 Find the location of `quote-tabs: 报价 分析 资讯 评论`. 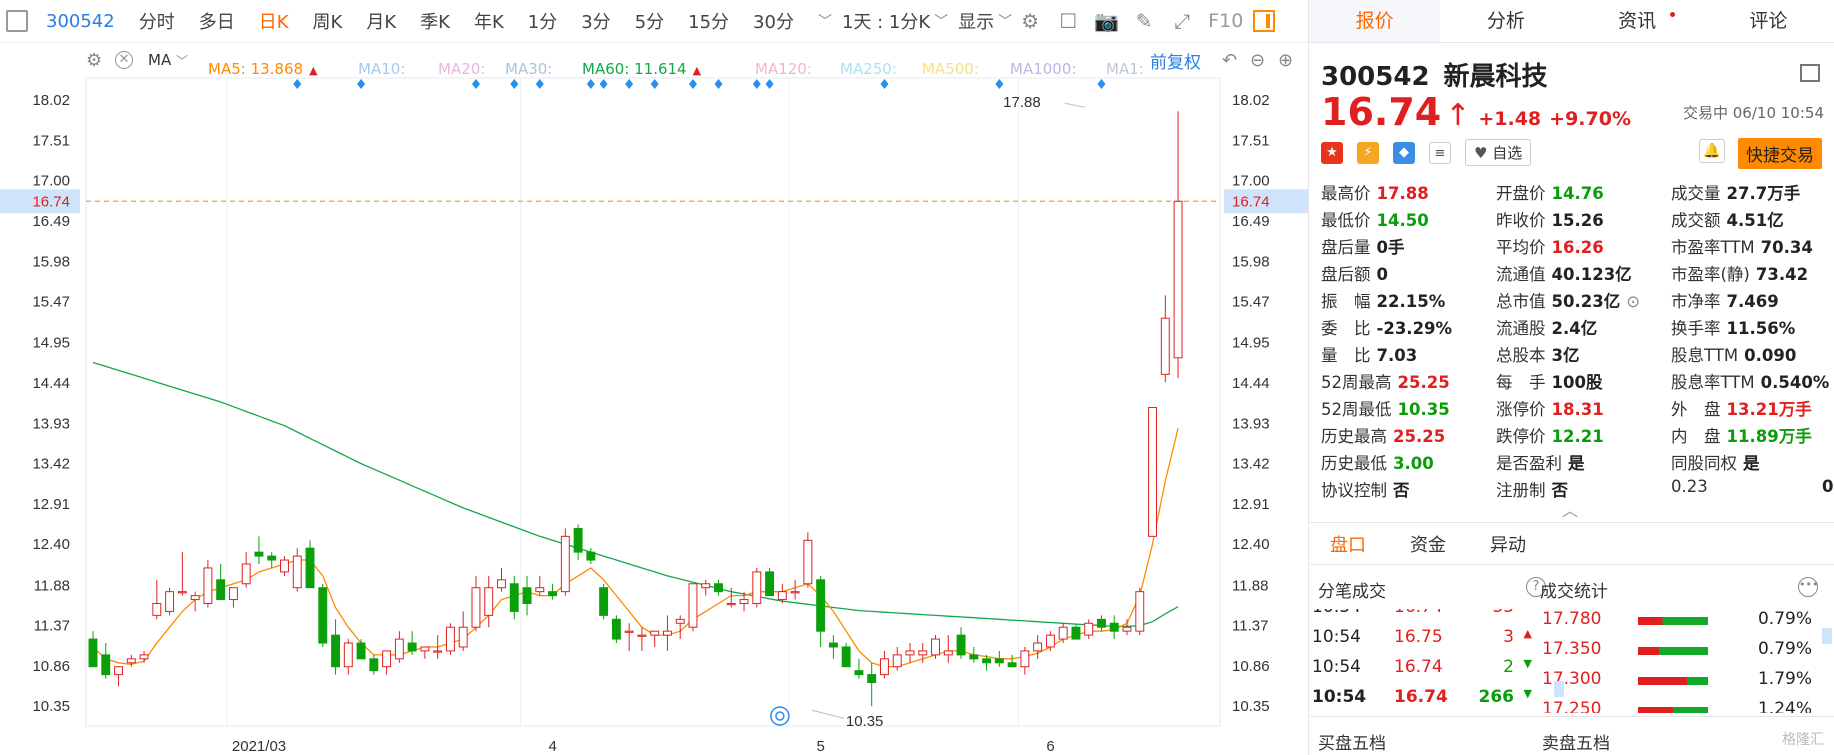

quote-tabs: 报价 分析 资讯 评论 is located at coordinates (1571, 21).